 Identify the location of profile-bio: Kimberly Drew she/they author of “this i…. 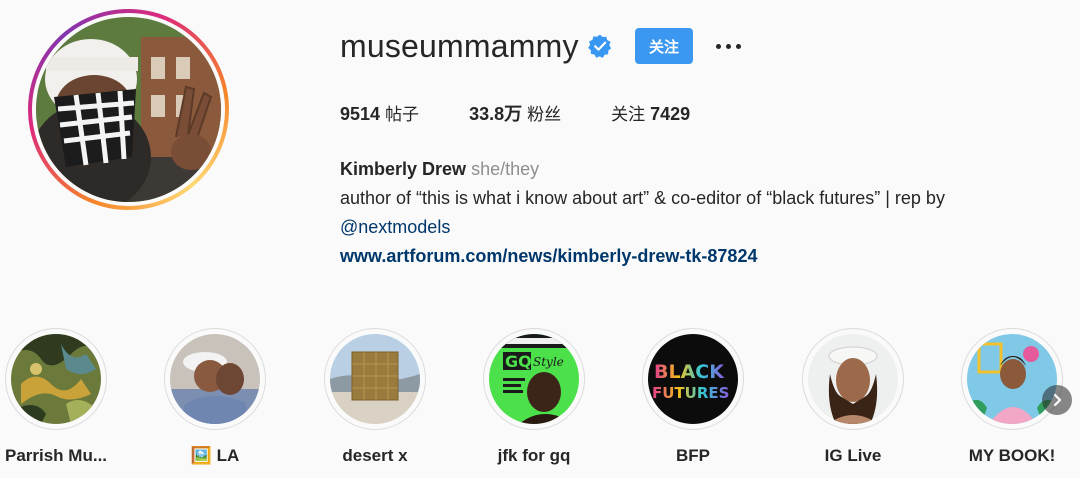
(642, 213).